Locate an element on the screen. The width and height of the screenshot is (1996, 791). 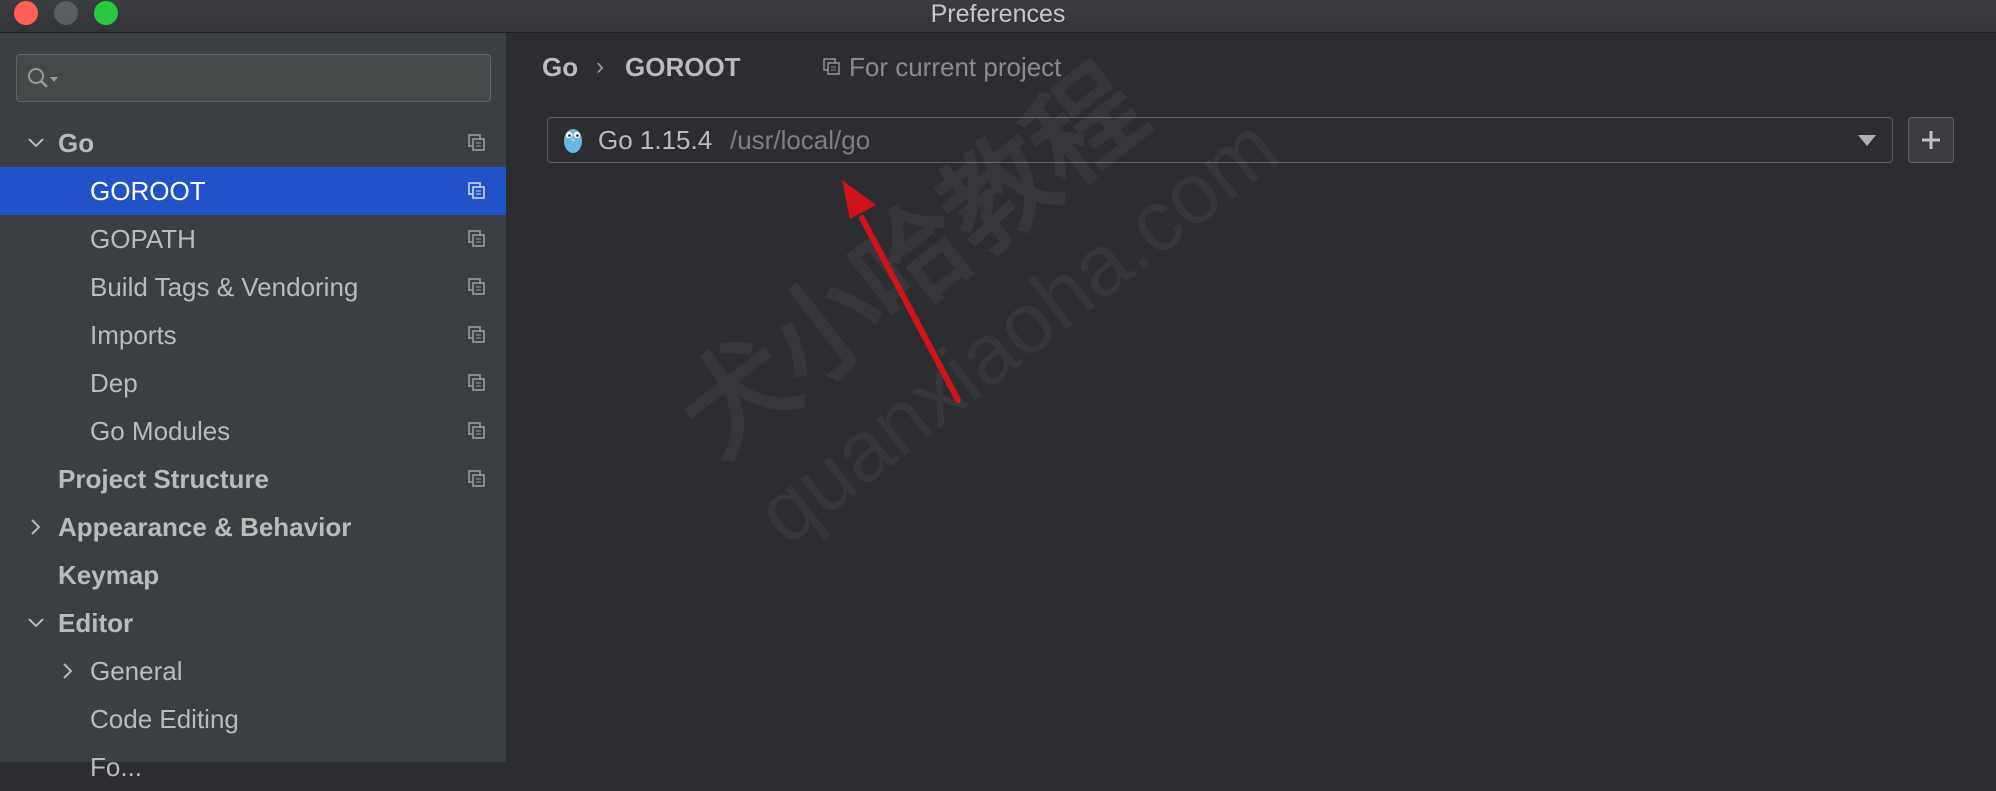
goroot-sdk-dropdown: Go 1.15.4 /usr/local/go is located at coordinates (1220, 140).